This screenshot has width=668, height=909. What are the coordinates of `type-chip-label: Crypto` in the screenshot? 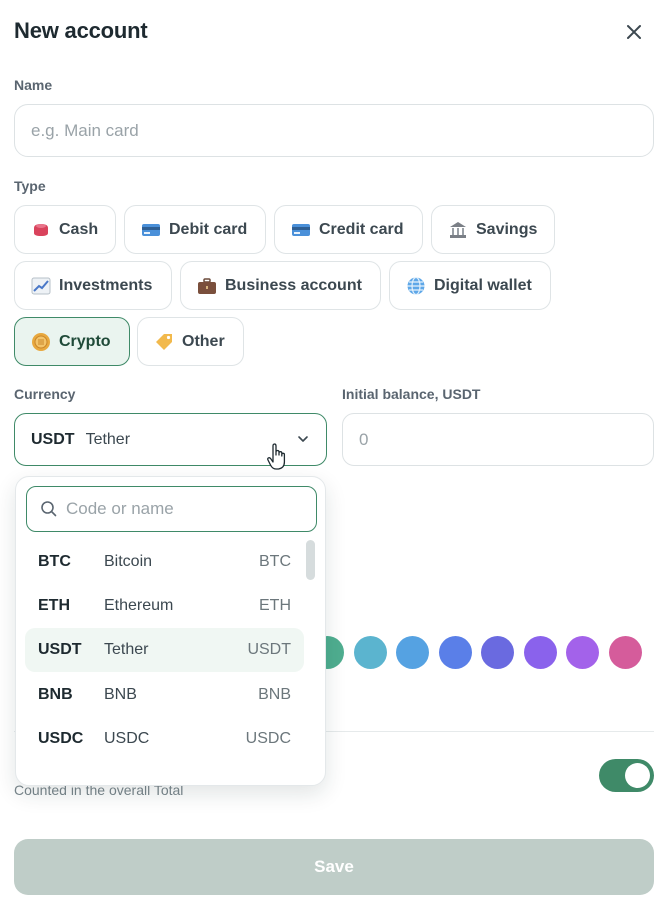 It's located at (85, 341).